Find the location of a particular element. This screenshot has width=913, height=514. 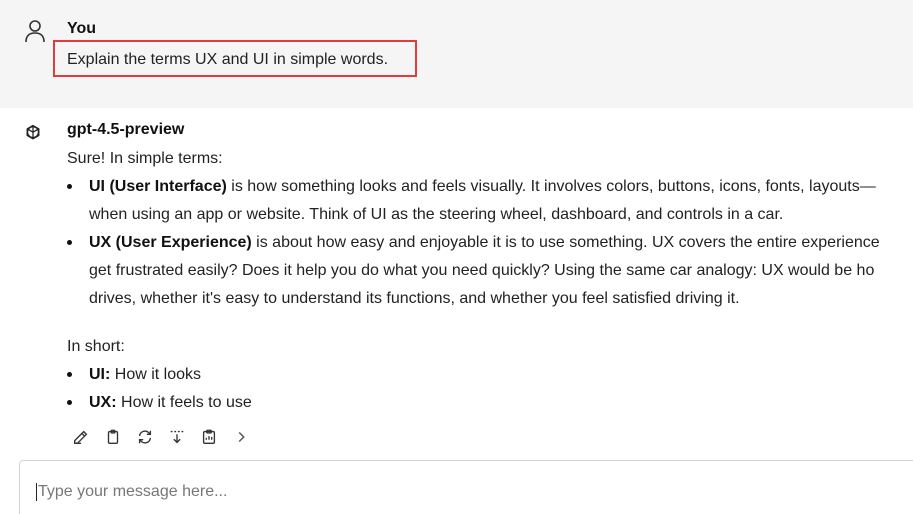

edit-button is located at coordinates (88, 437).